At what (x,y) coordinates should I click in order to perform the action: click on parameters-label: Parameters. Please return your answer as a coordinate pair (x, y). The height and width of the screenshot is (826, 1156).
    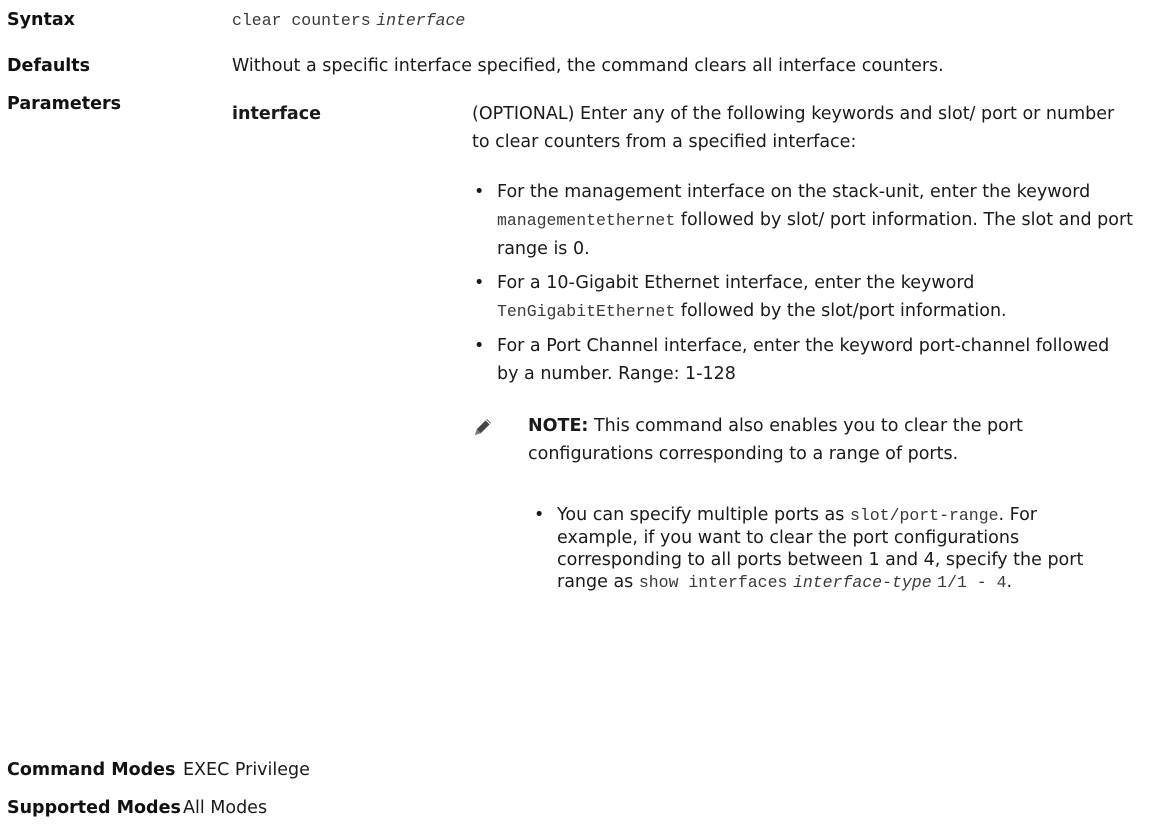
    Looking at the image, I should click on (64, 104).